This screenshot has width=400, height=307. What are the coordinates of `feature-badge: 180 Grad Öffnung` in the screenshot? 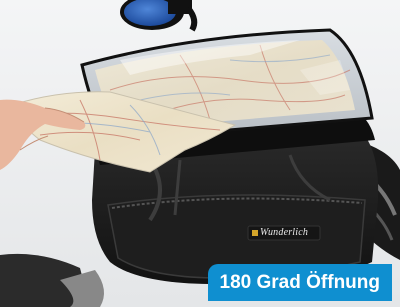 It's located at (299, 282).